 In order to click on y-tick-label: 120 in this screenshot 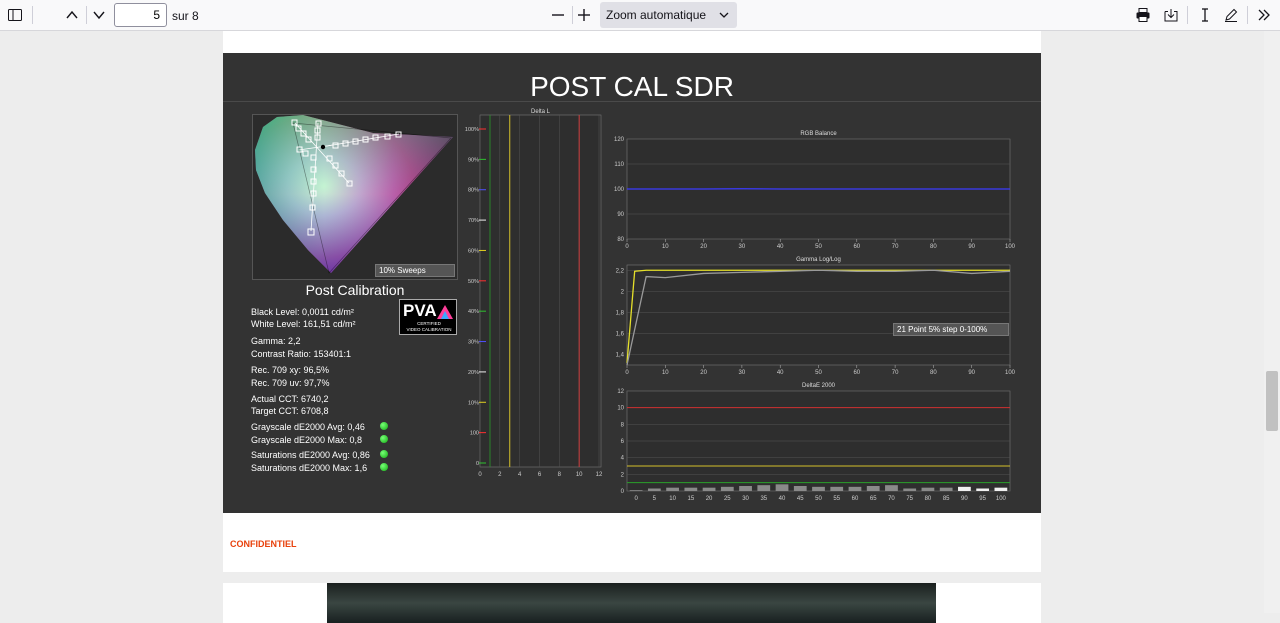, I will do `click(619, 140)`.